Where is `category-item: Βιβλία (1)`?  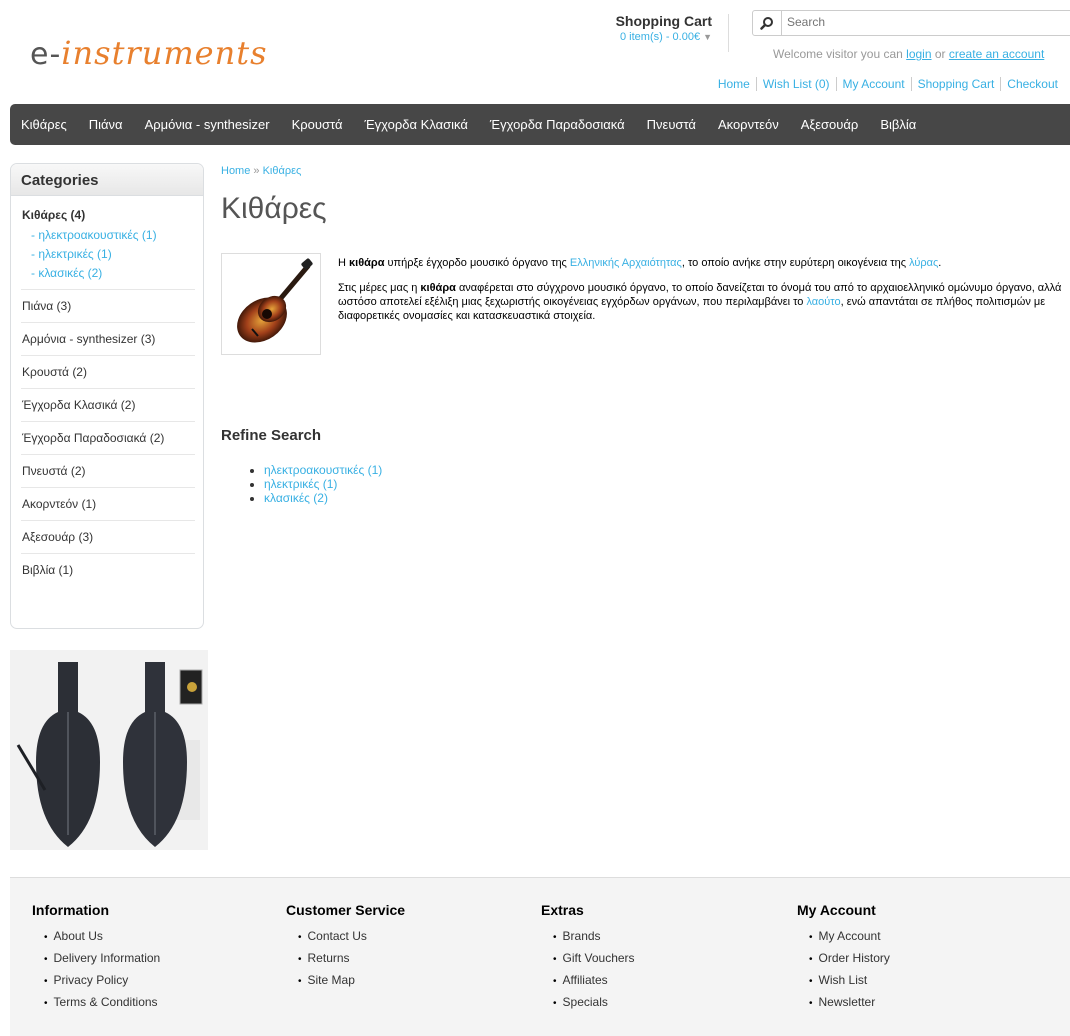 category-item: Βιβλία (1) is located at coordinates (108, 570).